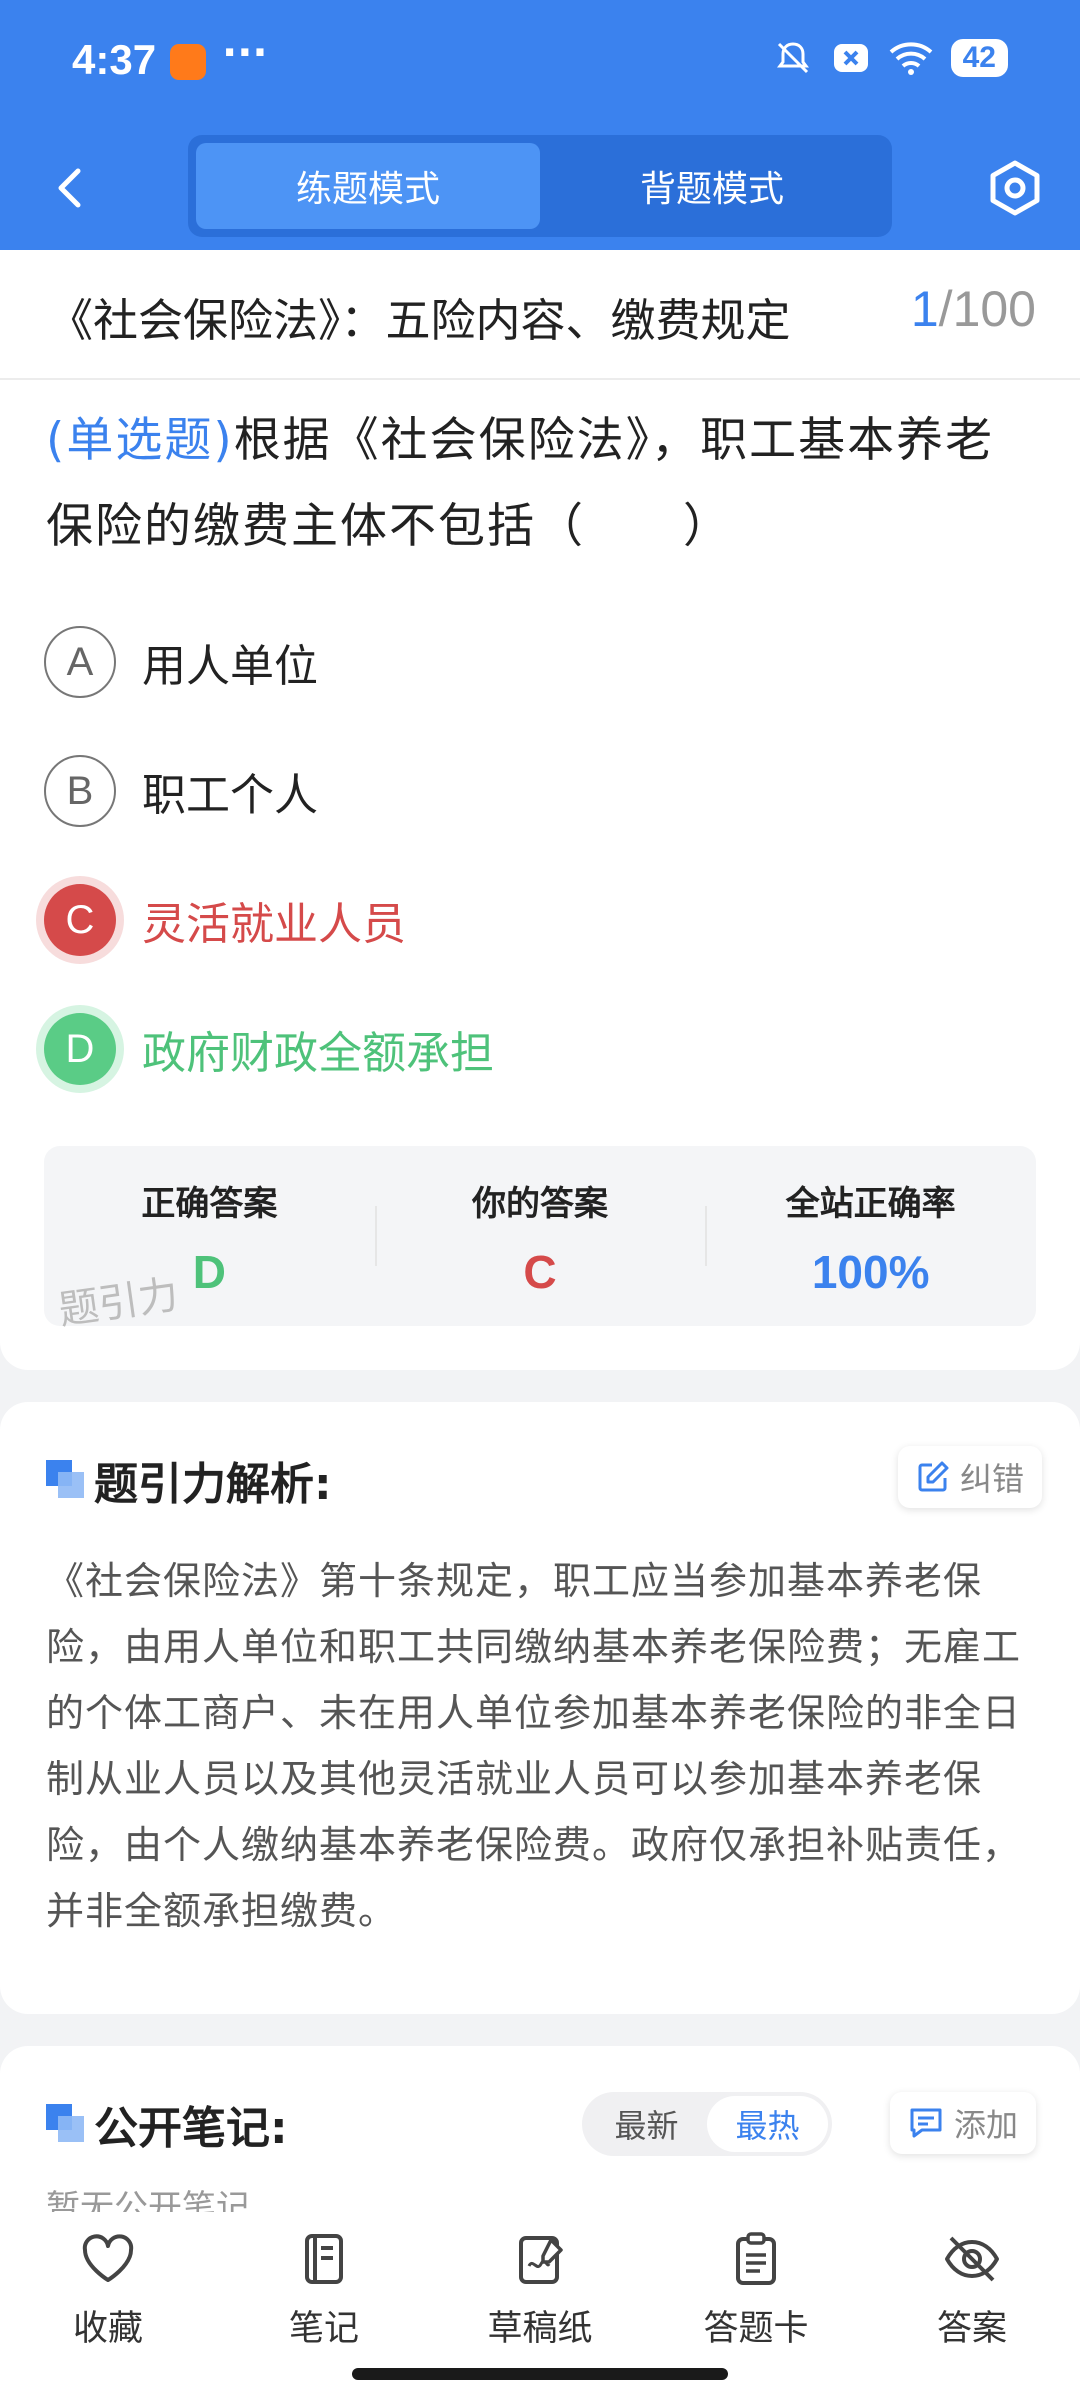  What do you see at coordinates (987, 309) in the screenshot?
I see `total-count: /100` at bounding box center [987, 309].